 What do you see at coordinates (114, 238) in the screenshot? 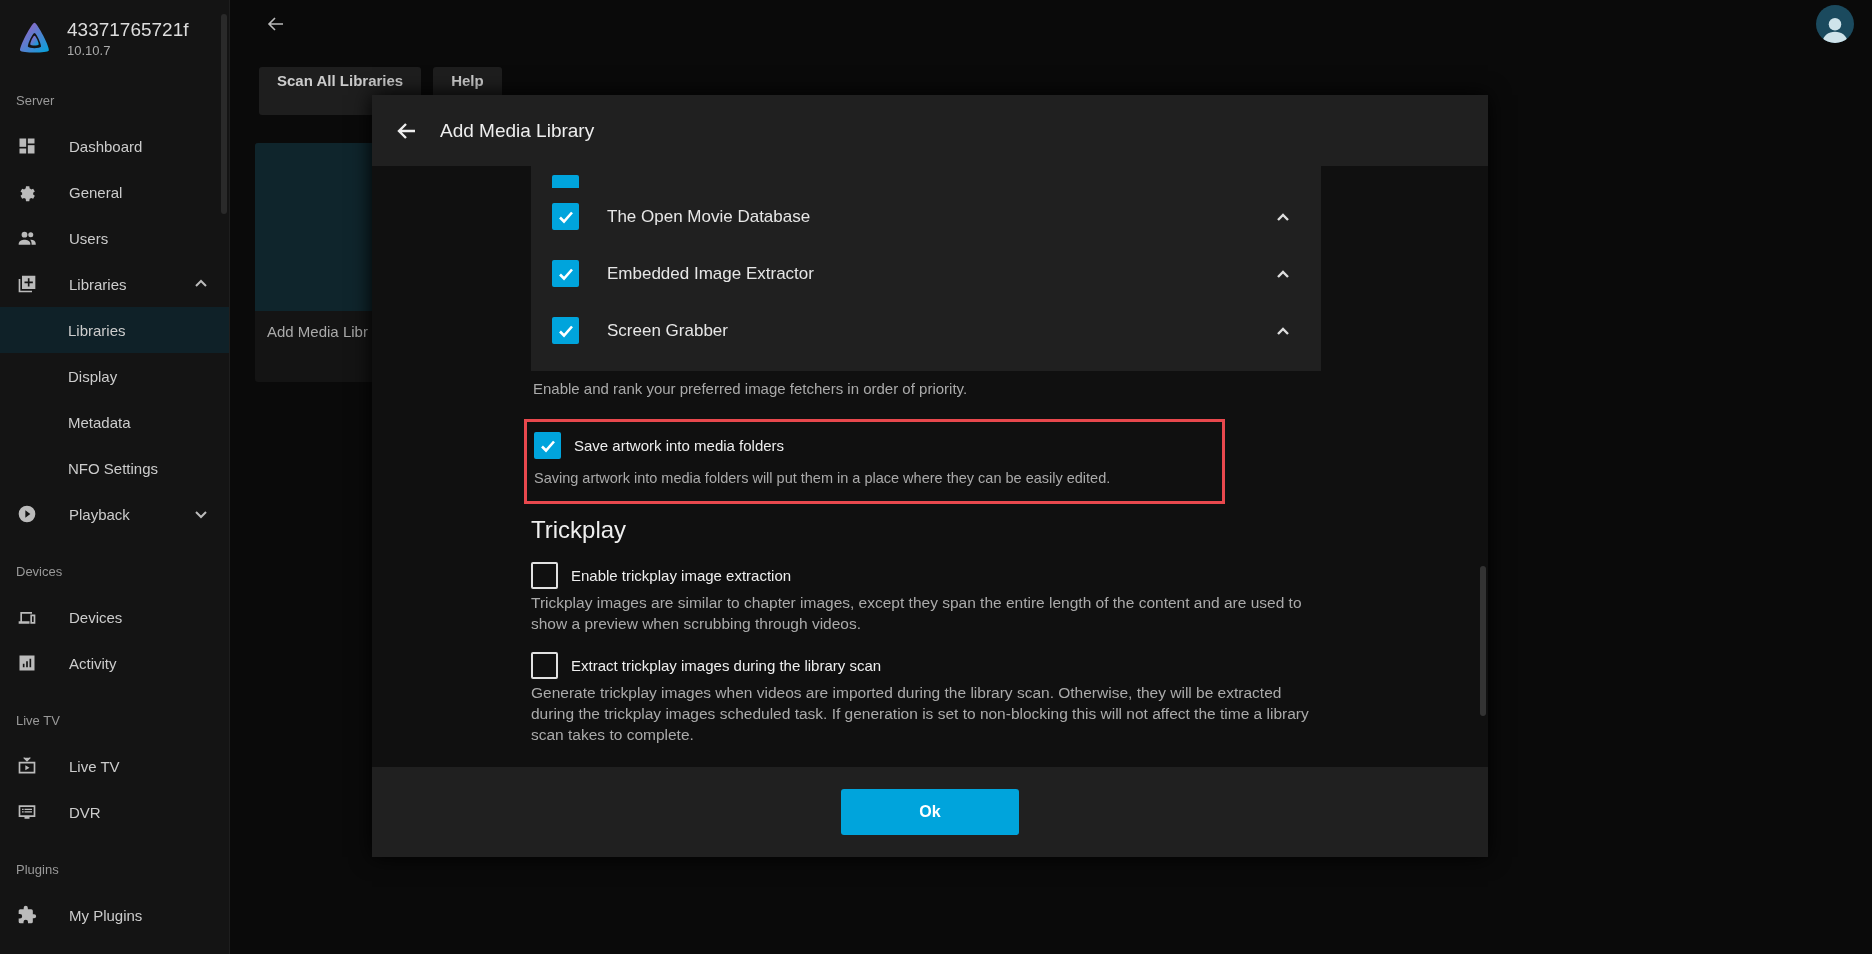
I see `nav-item: Users` at bounding box center [114, 238].